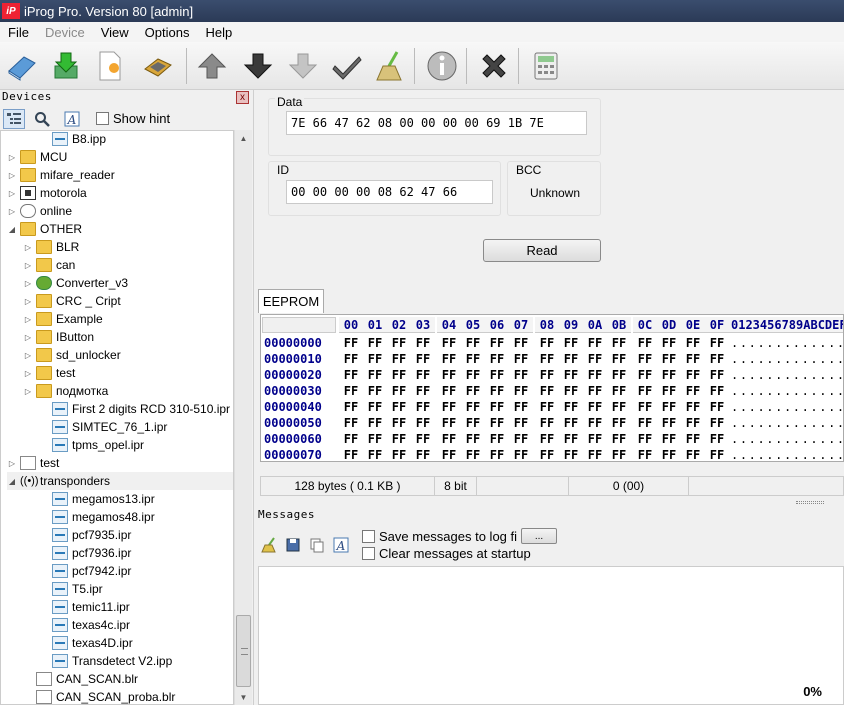 This screenshot has width=844, height=705. What do you see at coordinates (72, 139) in the screenshot?
I see `tree-item: B8.ipp` at bounding box center [72, 139].